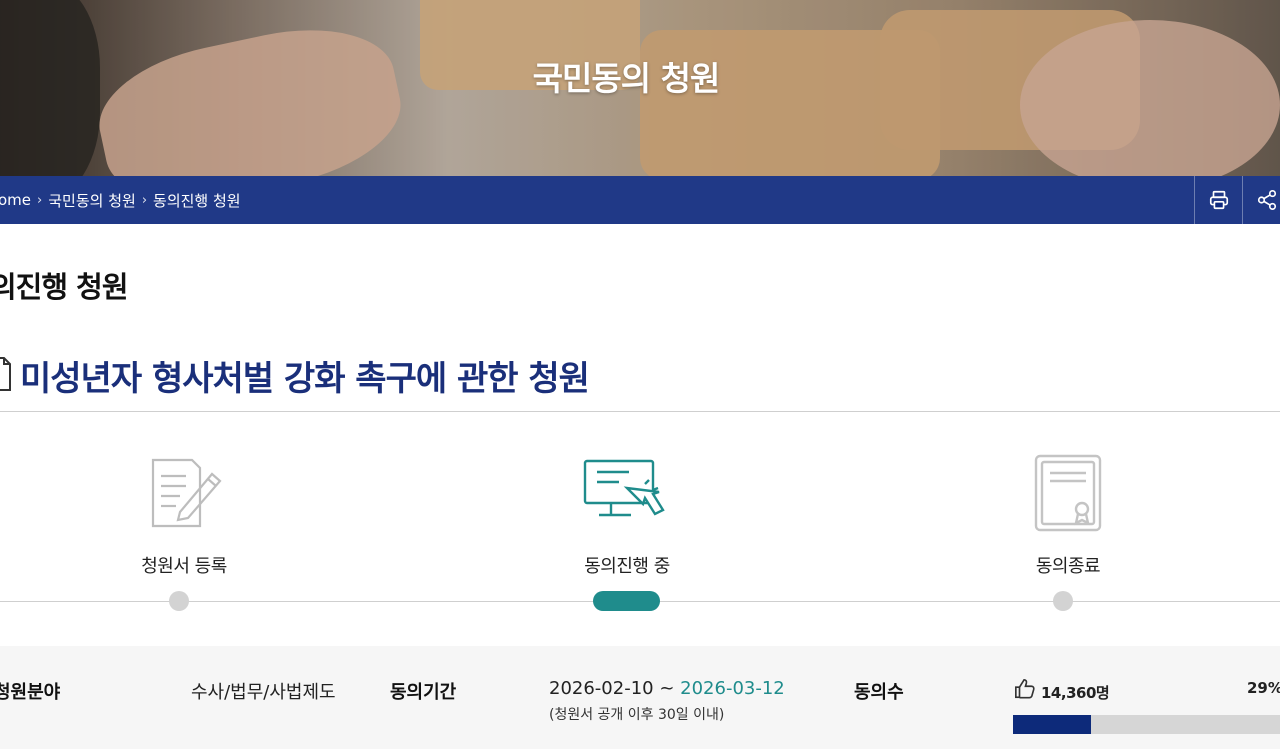 The width and height of the screenshot is (1280, 749). Describe the element at coordinates (879, 692) in the screenshot. I see `agree-label: 동의수` at that location.